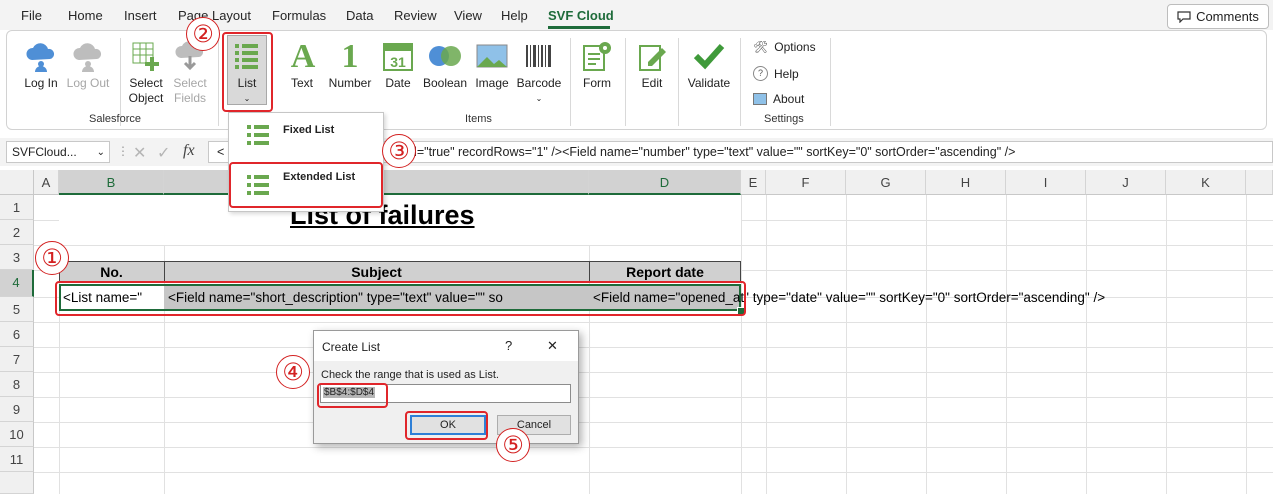  I want to click on tab-help: Help, so click(514, 15).